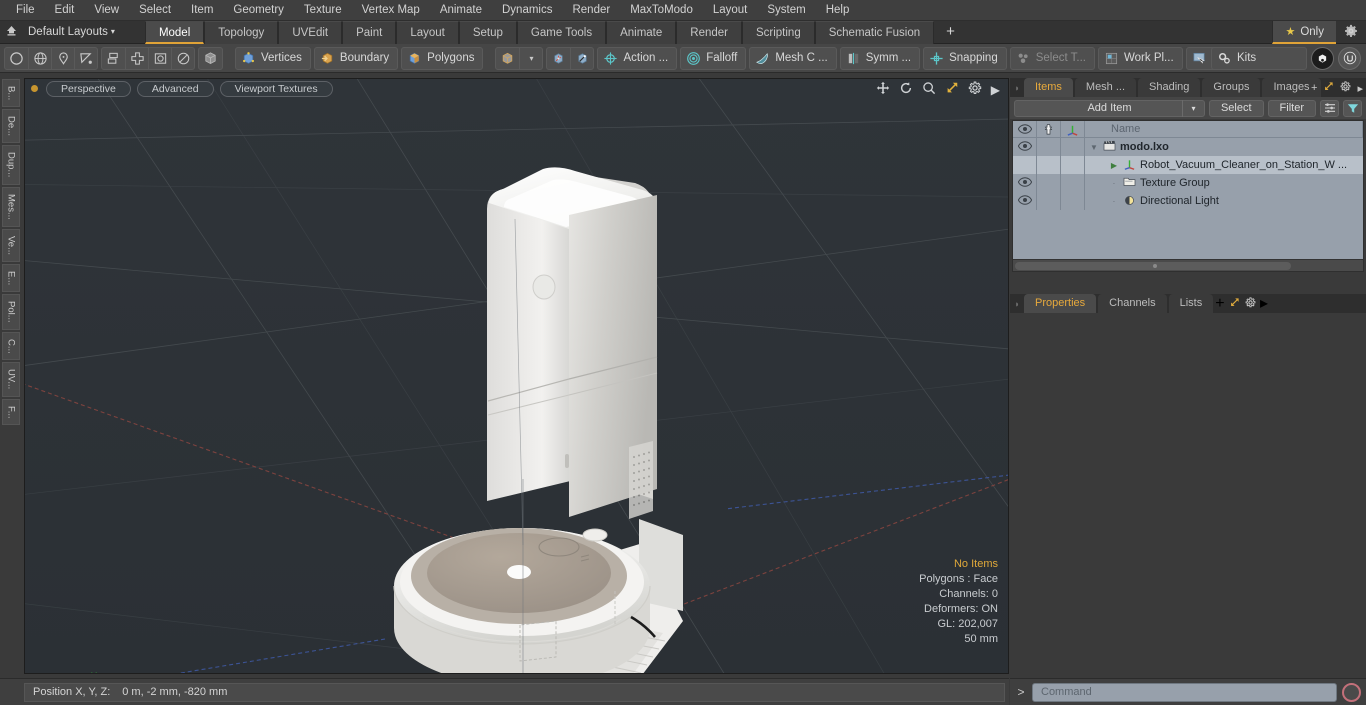 The width and height of the screenshot is (1366, 705). Describe the element at coordinates (1349, 58) in the screenshot. I see `unreal-icon` at that location.